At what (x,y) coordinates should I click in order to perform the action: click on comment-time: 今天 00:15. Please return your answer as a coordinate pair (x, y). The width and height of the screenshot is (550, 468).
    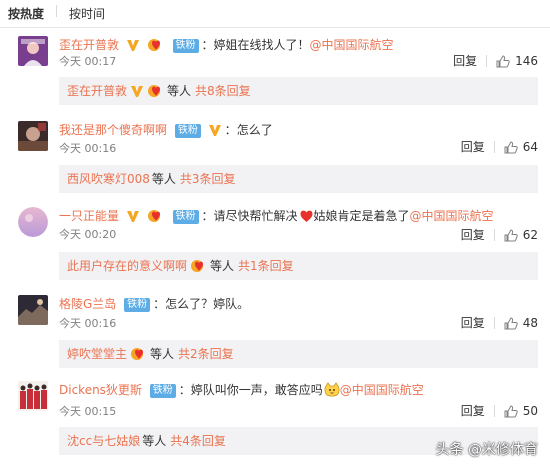
    Looking at the image, I should click on (88, 411).